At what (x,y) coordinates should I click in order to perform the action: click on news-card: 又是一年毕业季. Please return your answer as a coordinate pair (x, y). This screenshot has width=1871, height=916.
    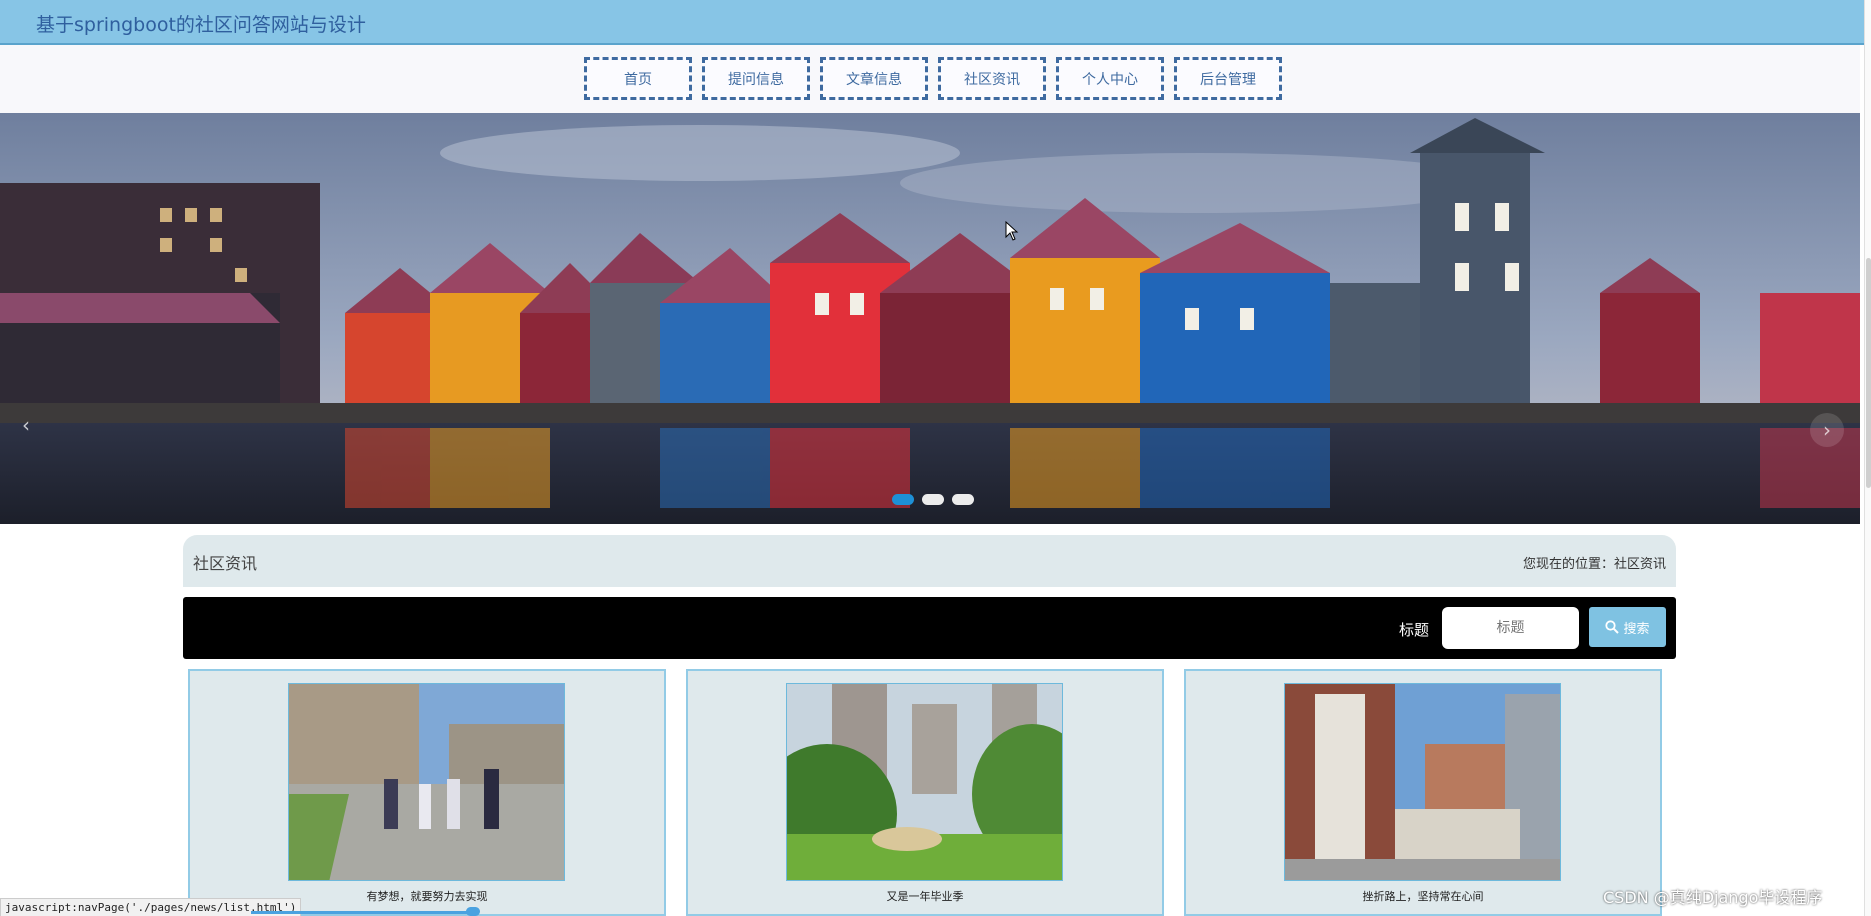
    Looking at the image, I should click on (925, 792).